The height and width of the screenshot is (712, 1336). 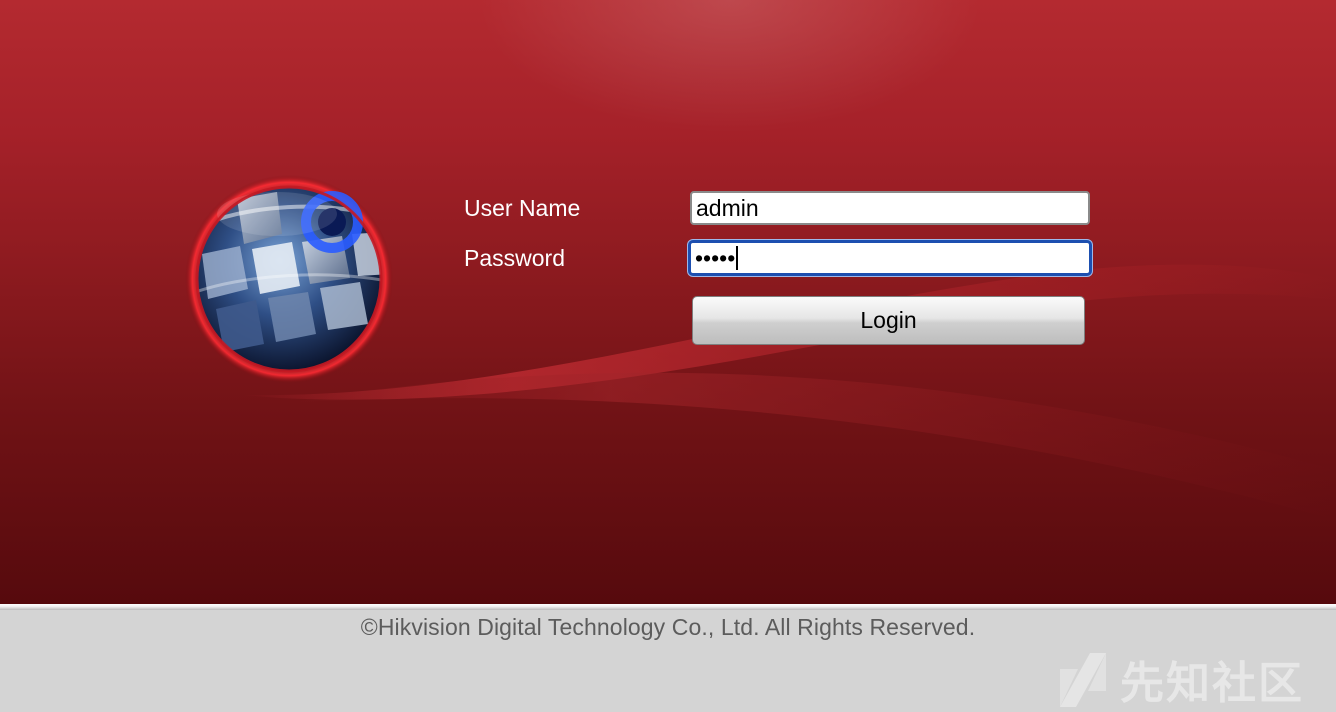 What do you see at coordinates (289, 279) in the screenshot?
I see `hikvision-sphere-logo` at bounding box center [289, 279].